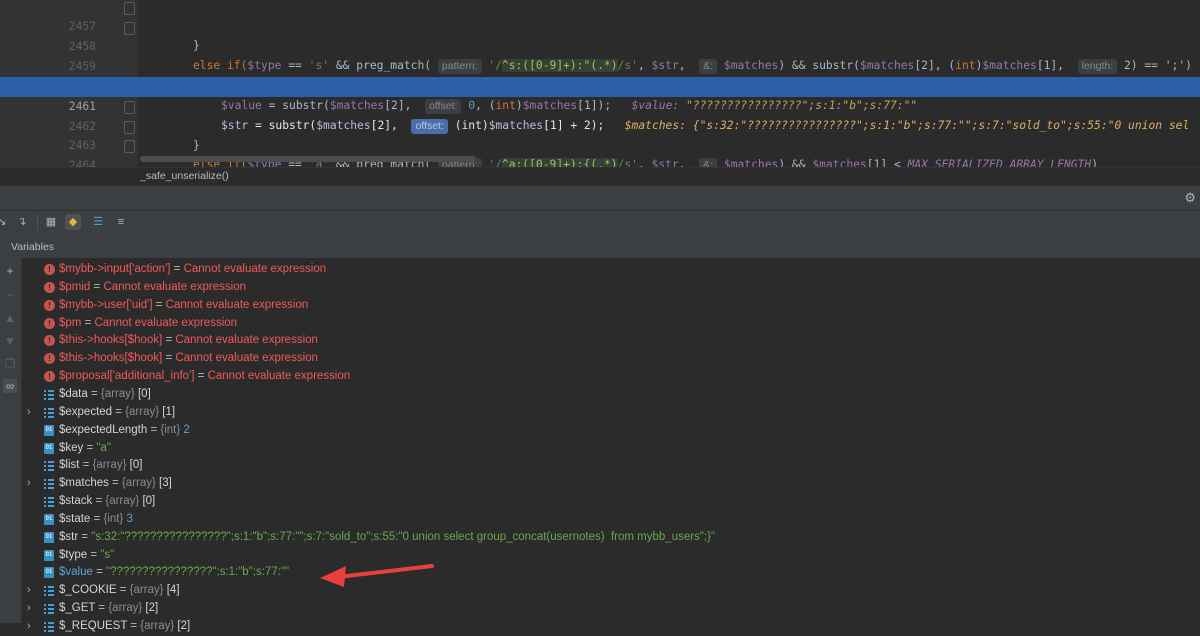  What do you see at coordinates (51, 222) in the screenshot?
I see `table-icon: ▦` at bounding box center [51, 222].